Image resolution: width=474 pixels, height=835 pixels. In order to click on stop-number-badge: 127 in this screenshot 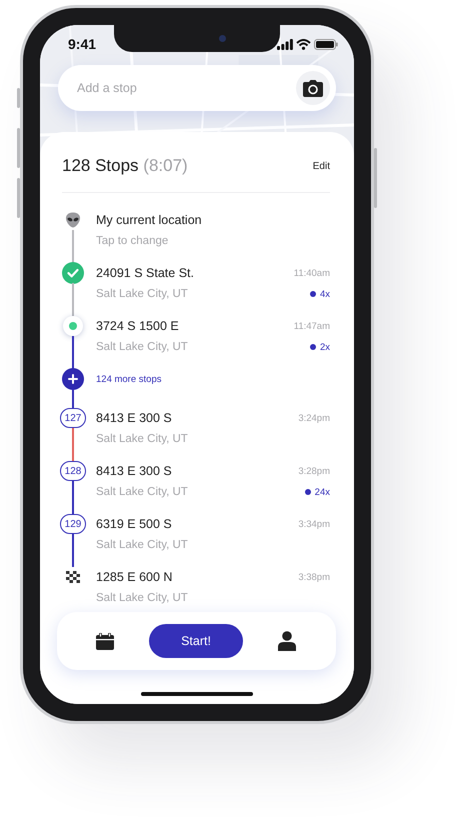, I will do `click(73, 418)`.